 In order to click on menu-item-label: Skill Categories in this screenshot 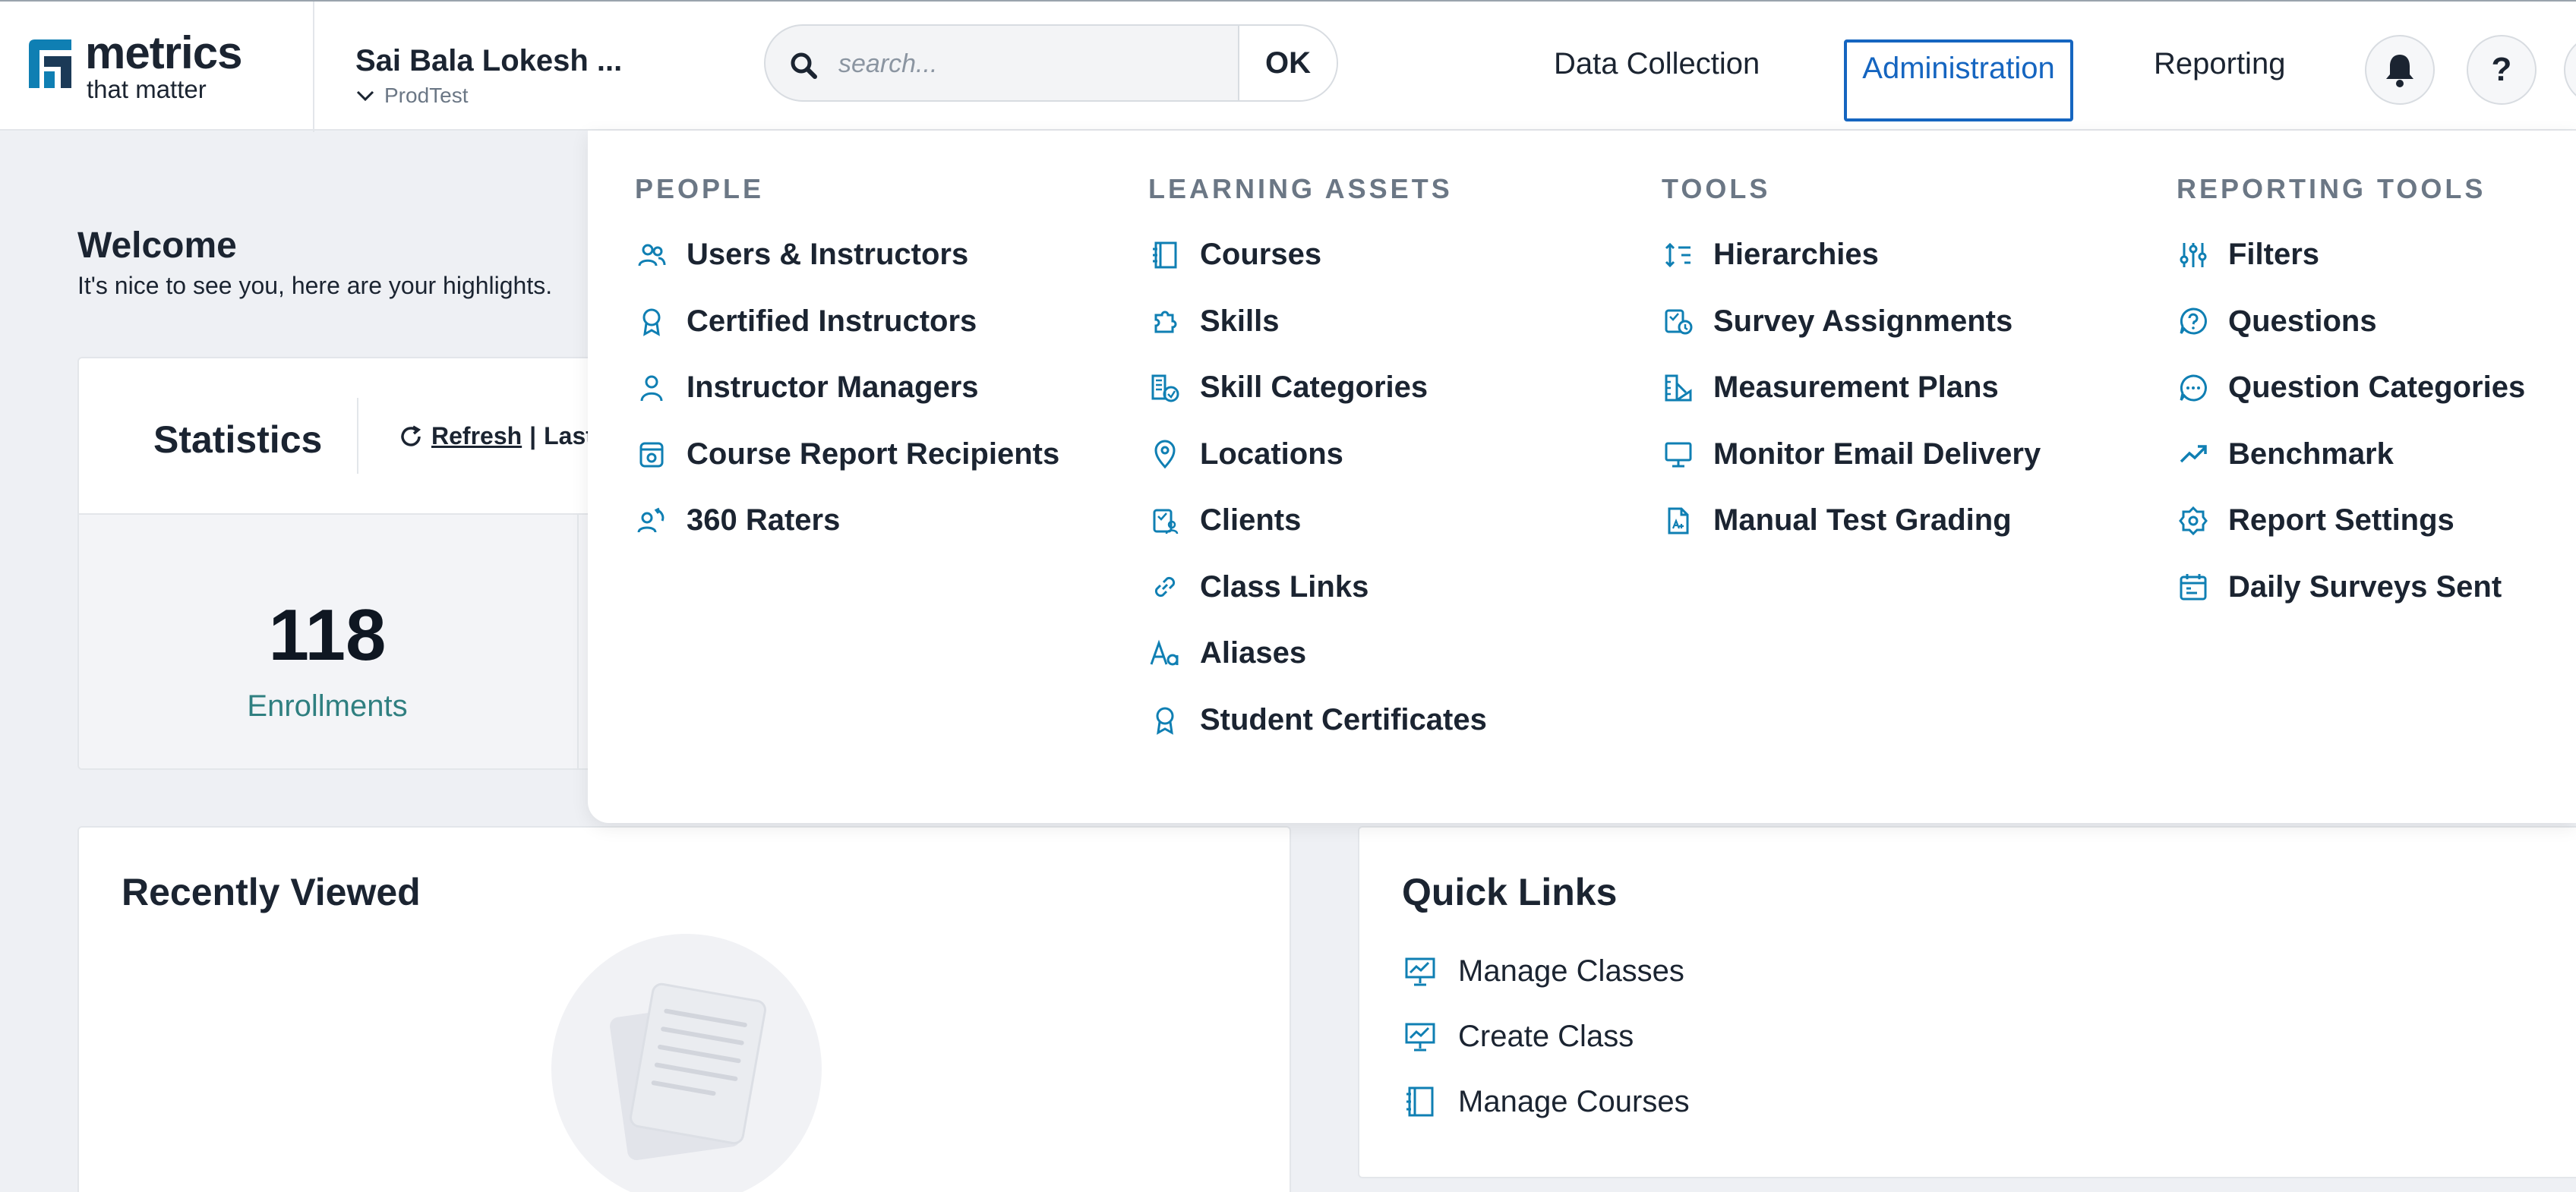, I will do `click(1314, 388)`.